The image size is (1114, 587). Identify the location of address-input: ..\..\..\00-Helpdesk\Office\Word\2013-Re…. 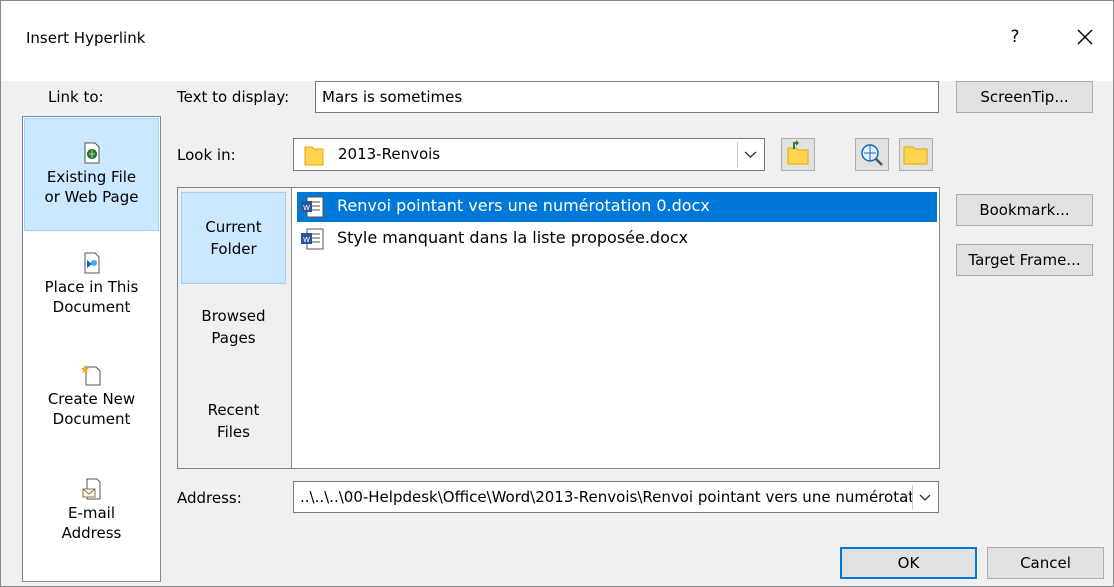
(616, 497).